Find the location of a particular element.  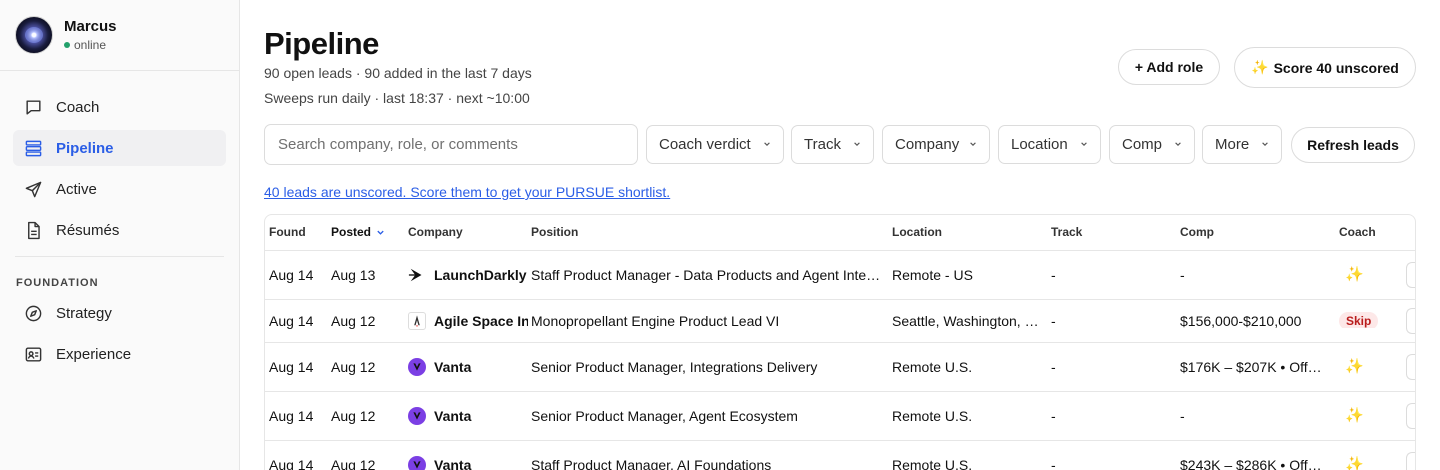

filter-track: Track is located at coordinates (832, 144).